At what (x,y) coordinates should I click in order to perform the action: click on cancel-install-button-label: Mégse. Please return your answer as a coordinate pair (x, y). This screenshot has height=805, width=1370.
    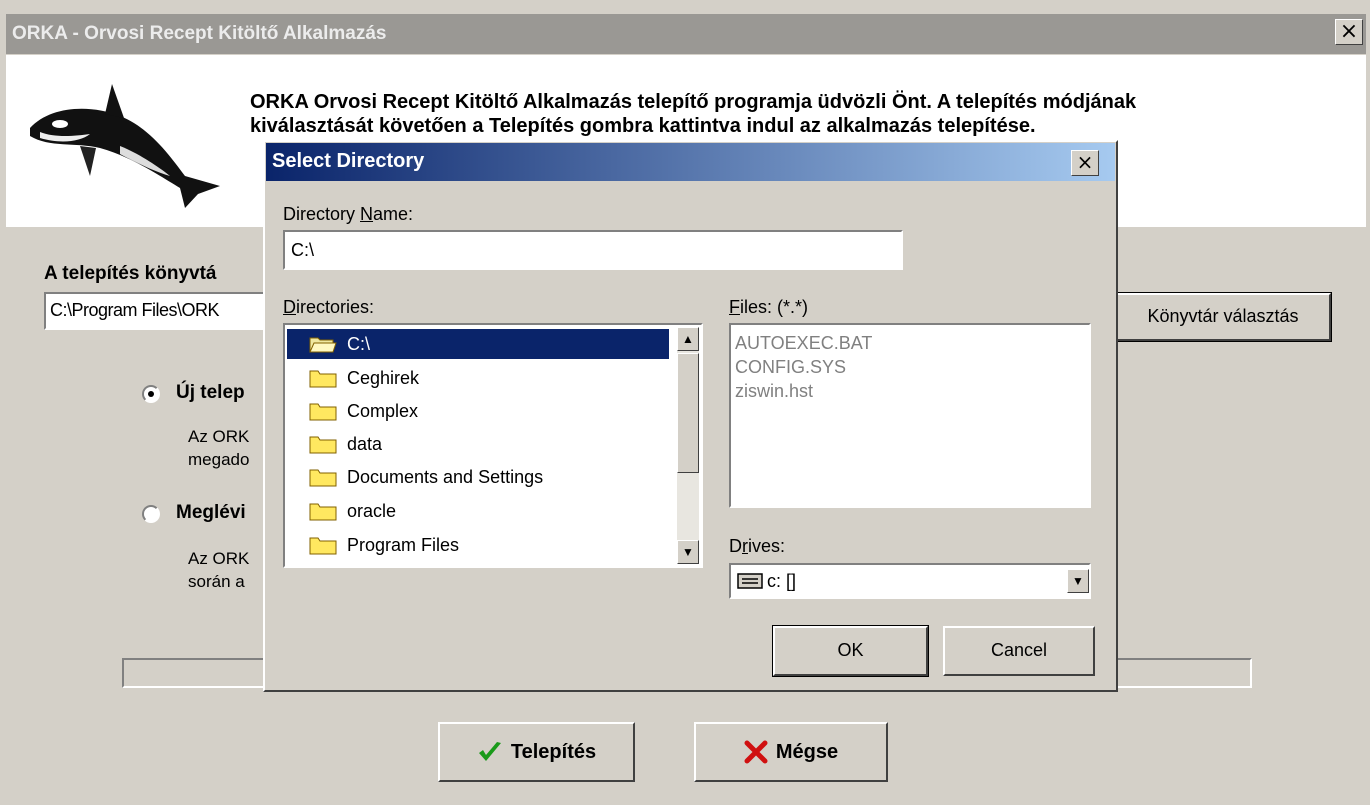
    Looking at the image, I should click on (807, 751).